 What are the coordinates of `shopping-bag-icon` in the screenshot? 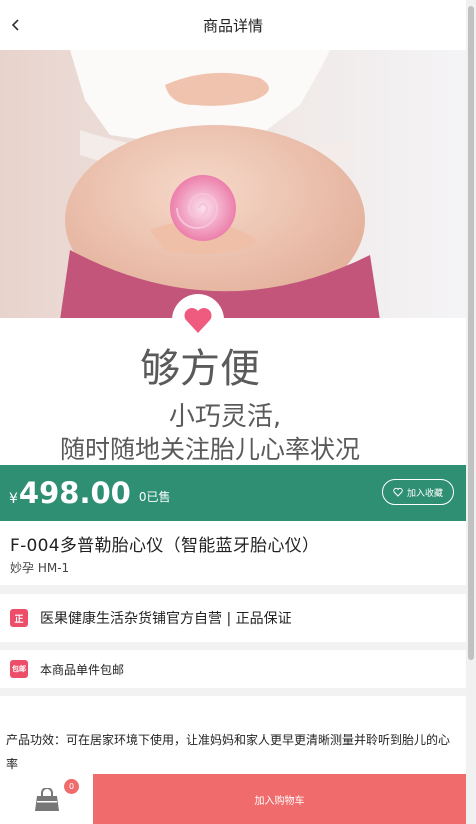 It's located at (47, 799).